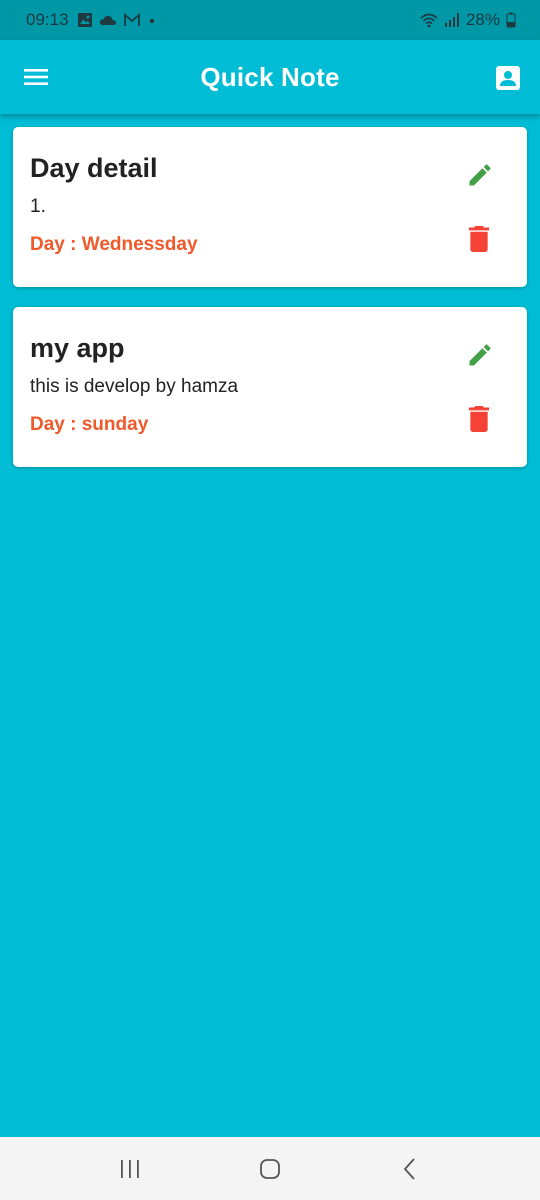 The height and width of the screenshot is (1200, 540). Describe the element at coordinates (84, 20) in the screenshot. I see `image-icon` at that location.